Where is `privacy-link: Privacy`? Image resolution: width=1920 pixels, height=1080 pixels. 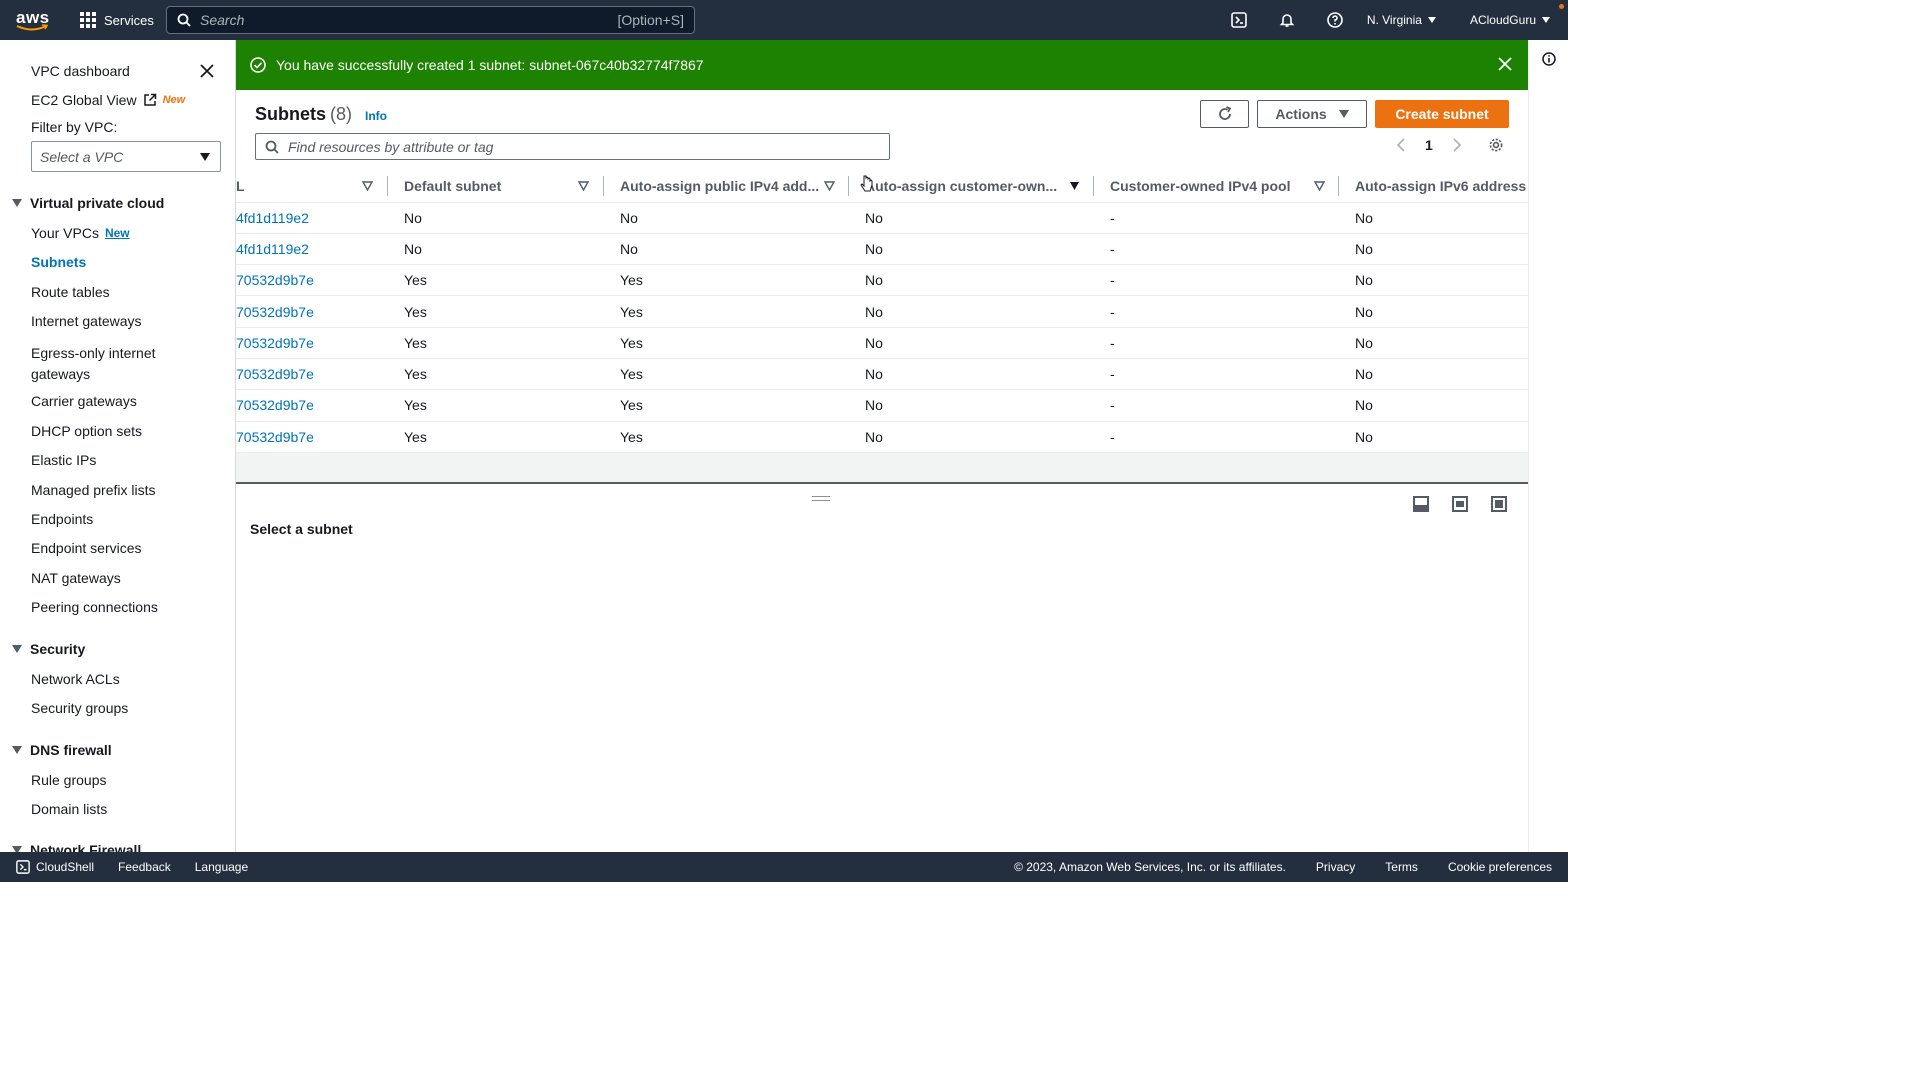 privacy-link: Privacy is located at coordinates (1335, 867).